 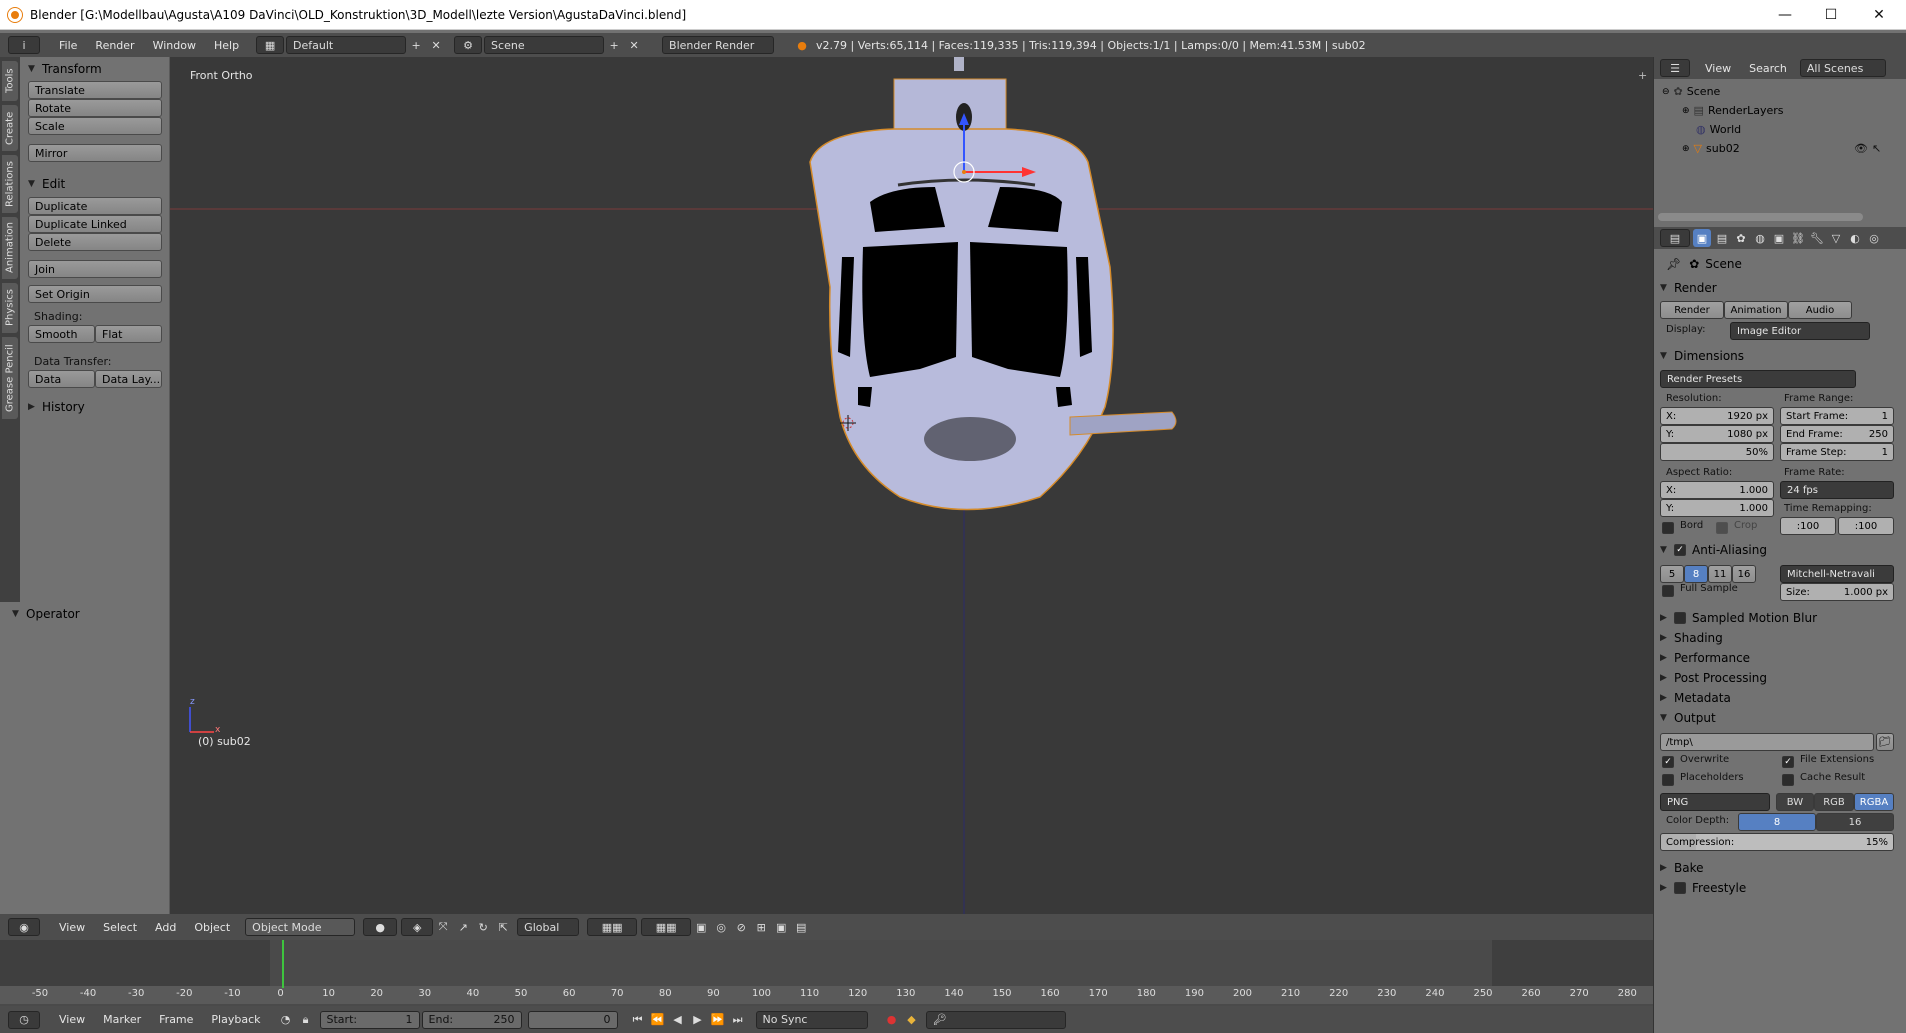 I want to click on join-button: Join, so click(x=95, y=269).